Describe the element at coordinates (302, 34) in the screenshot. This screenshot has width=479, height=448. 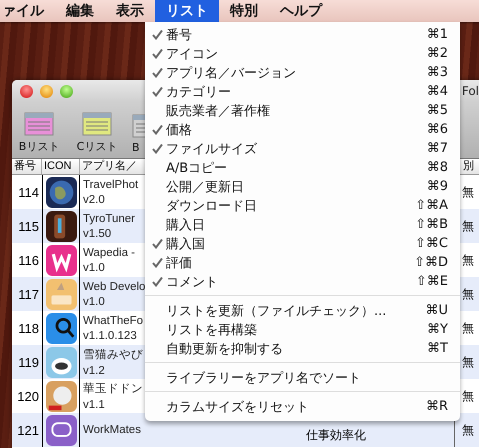
I see `menu-item: 番号 ⌘1` at that location.